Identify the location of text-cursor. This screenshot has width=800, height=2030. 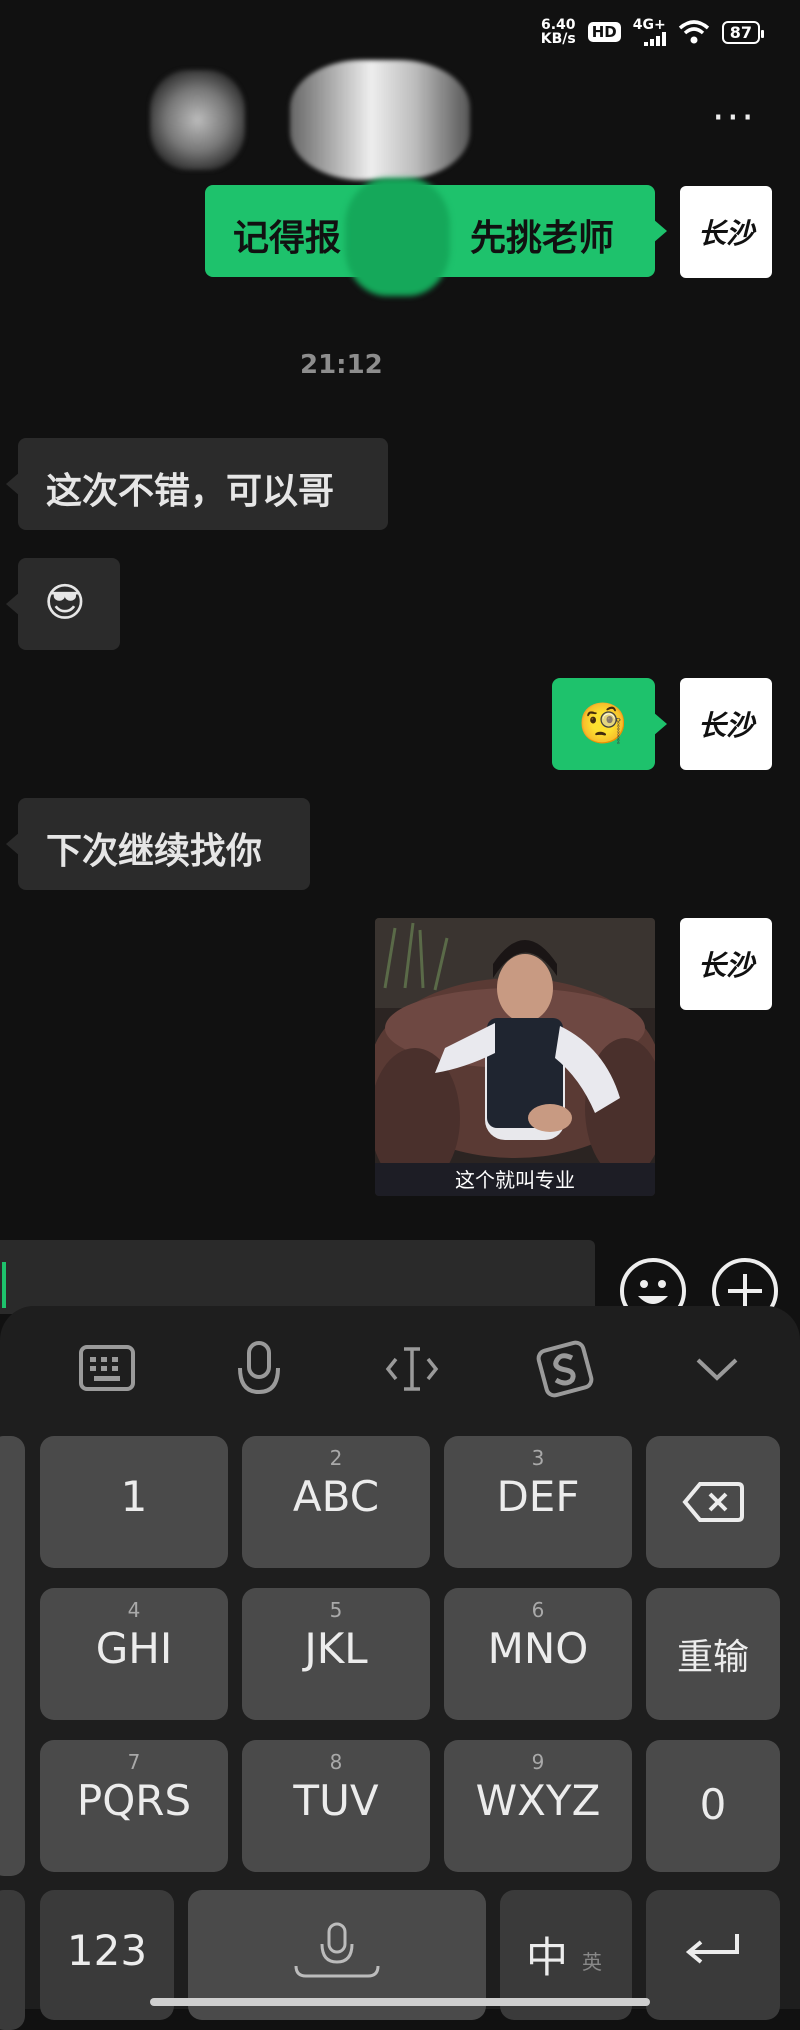
(4, 1285).